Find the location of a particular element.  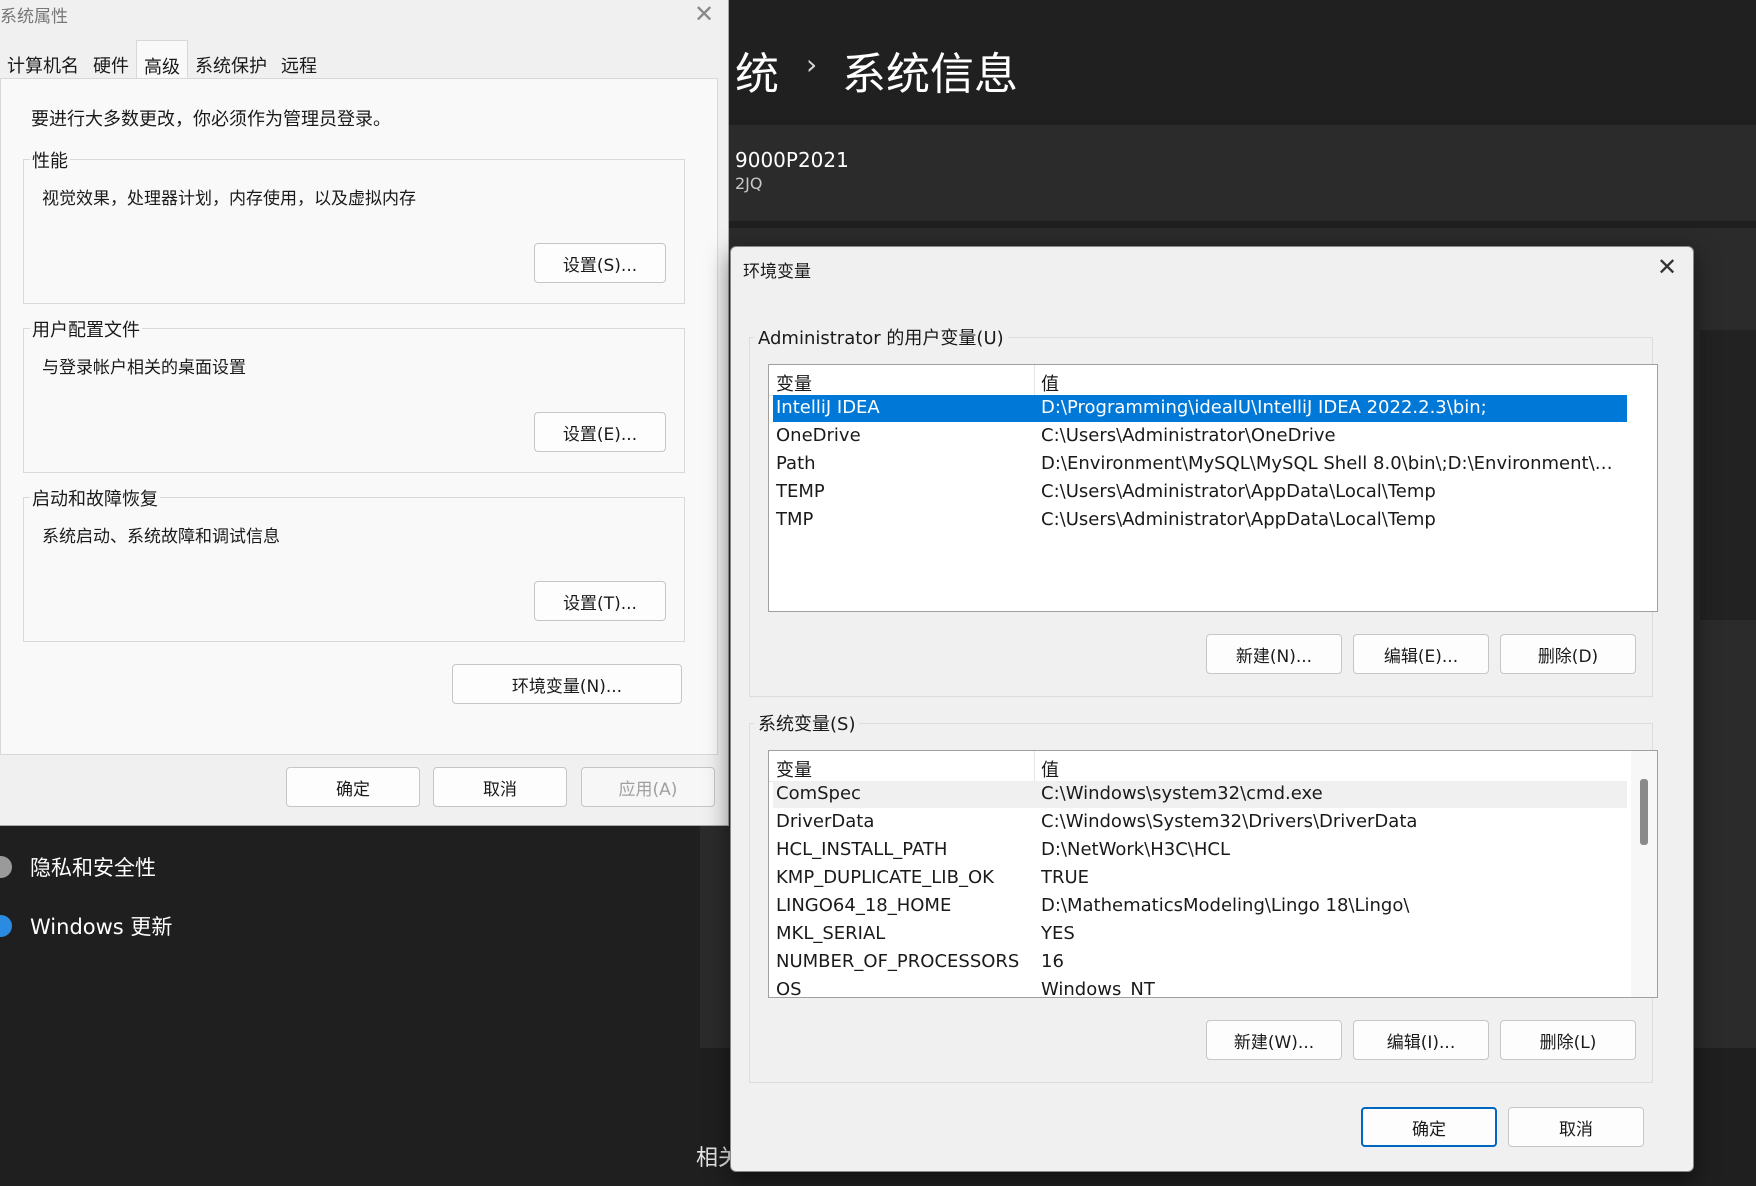

tab-bar: 计算机名 硬件 高级 系统保护 远程 is located at coordinates (162, 59).